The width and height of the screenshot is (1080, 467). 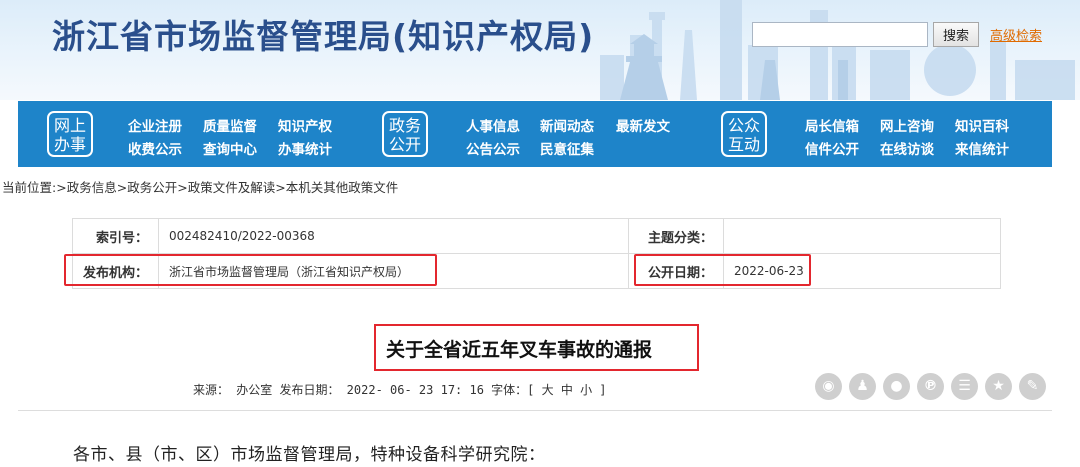 I want to click on breadcrumb-item: 政务公开, so click(x=152, y=187).